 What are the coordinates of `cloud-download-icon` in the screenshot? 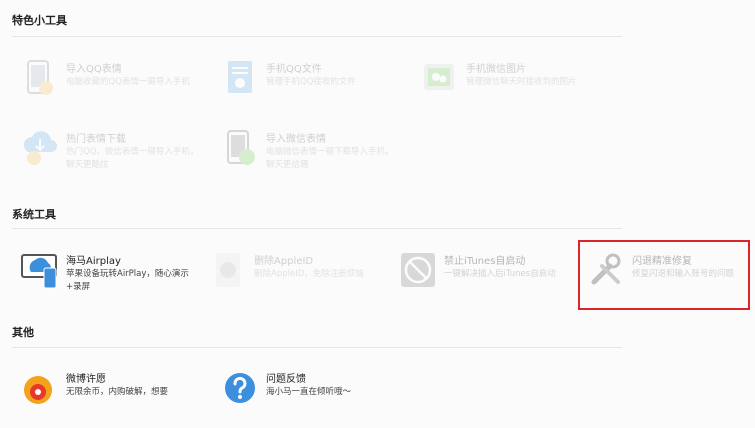 It's located at (40, 148).